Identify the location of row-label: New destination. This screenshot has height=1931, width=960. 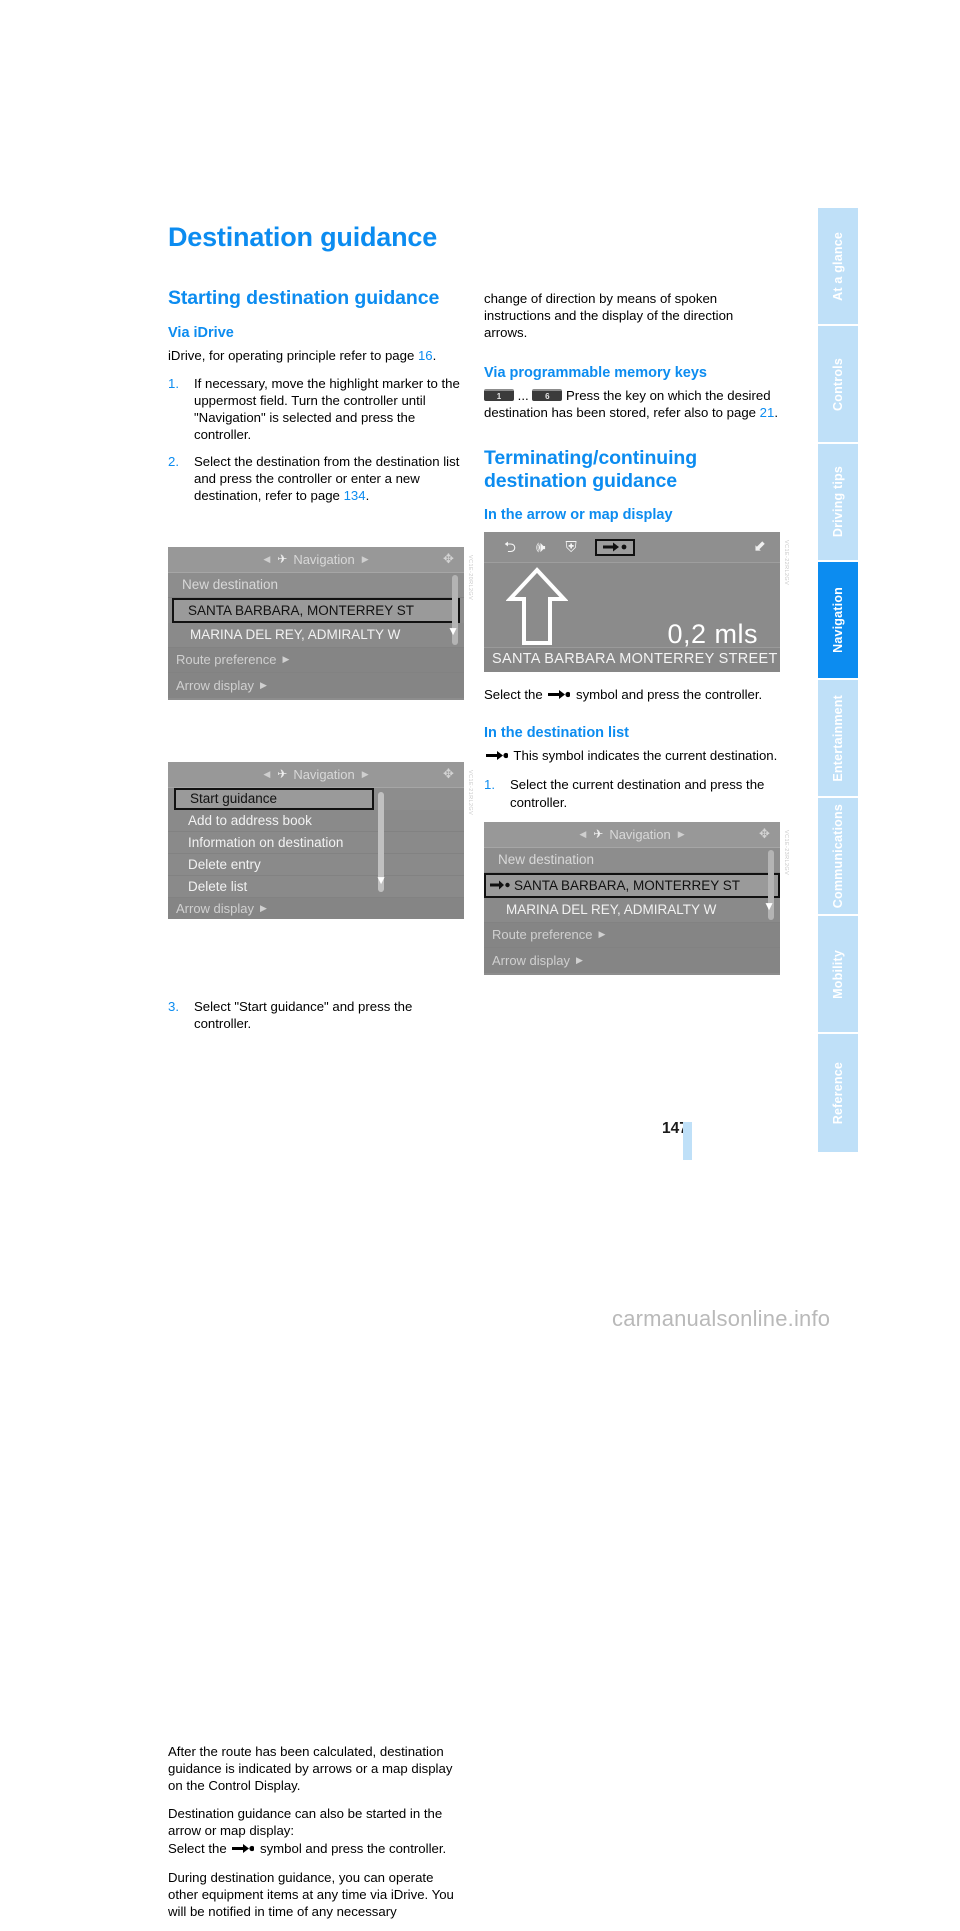
(546, 860).